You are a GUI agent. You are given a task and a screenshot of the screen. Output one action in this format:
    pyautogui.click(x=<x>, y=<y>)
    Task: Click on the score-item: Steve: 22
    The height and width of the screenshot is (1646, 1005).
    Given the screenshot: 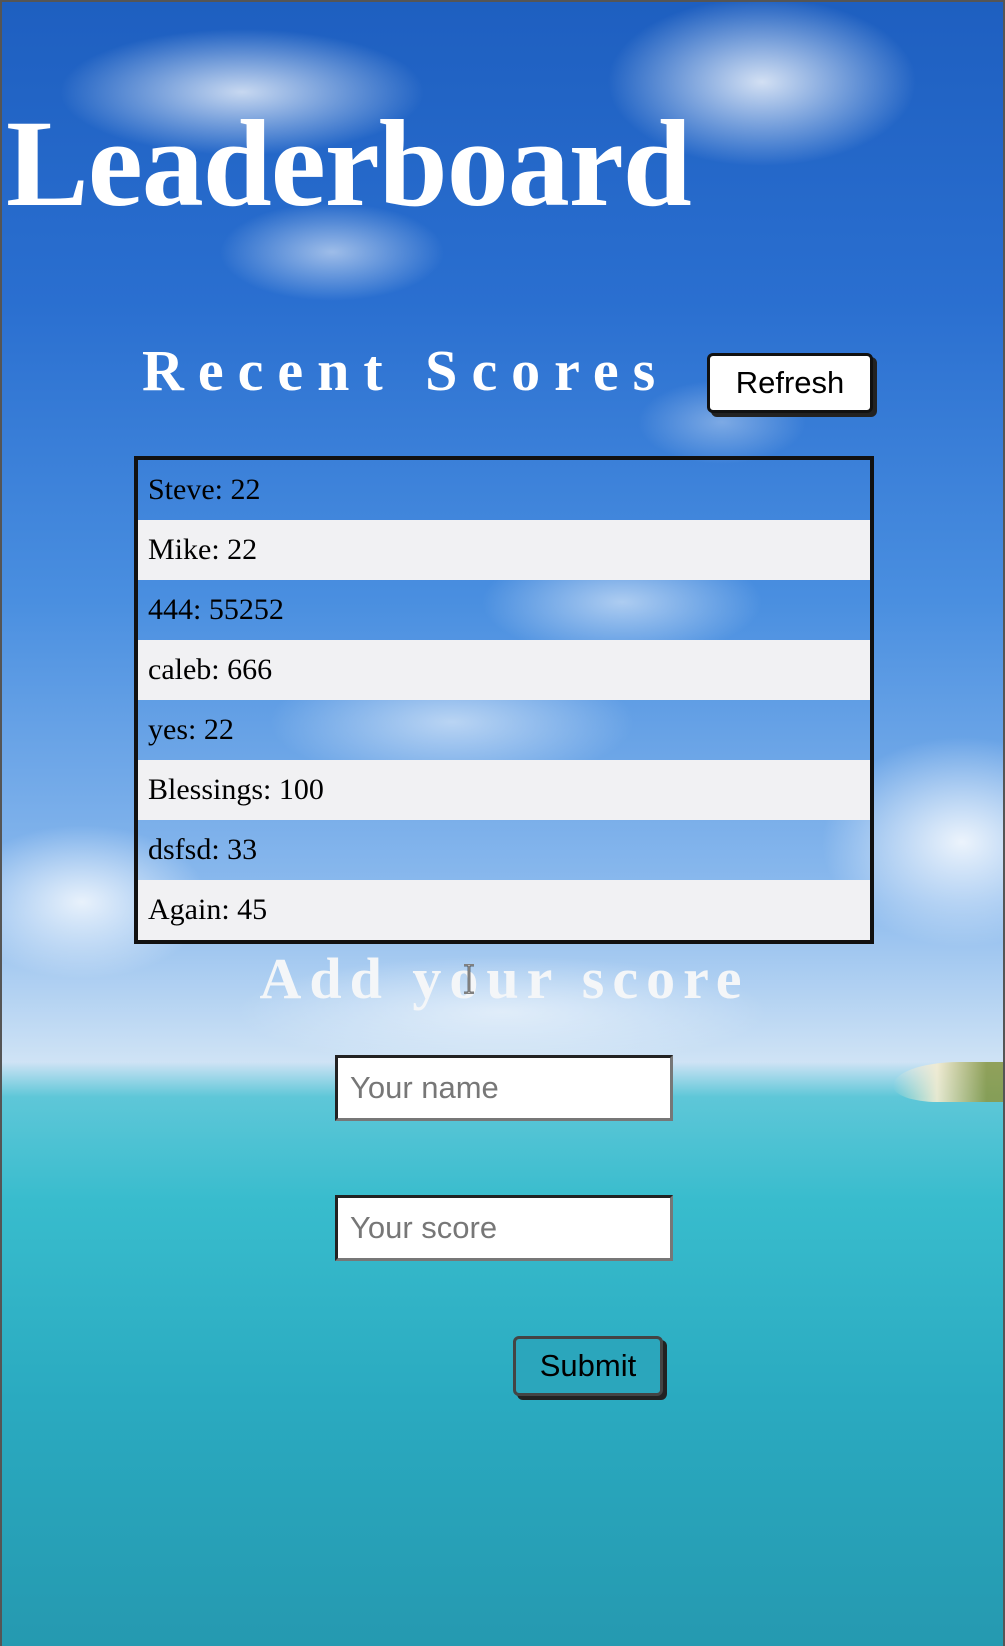 What is the action you would take?
    pyautogui.click(x=204, y=489)
    